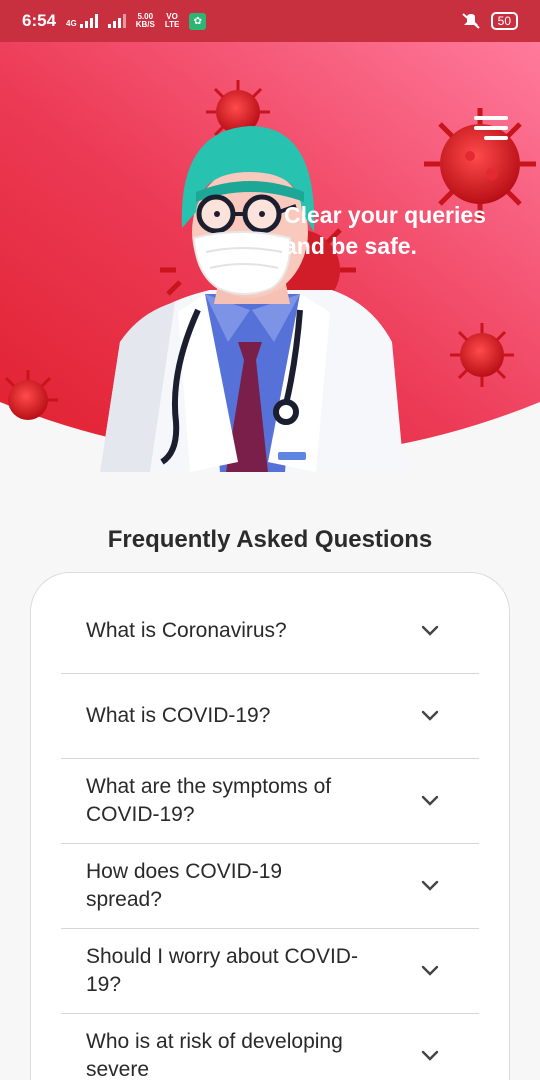 This screenshot has width=540, height=1080. I want to click on signal-icon: 4G, so click(82, 21).